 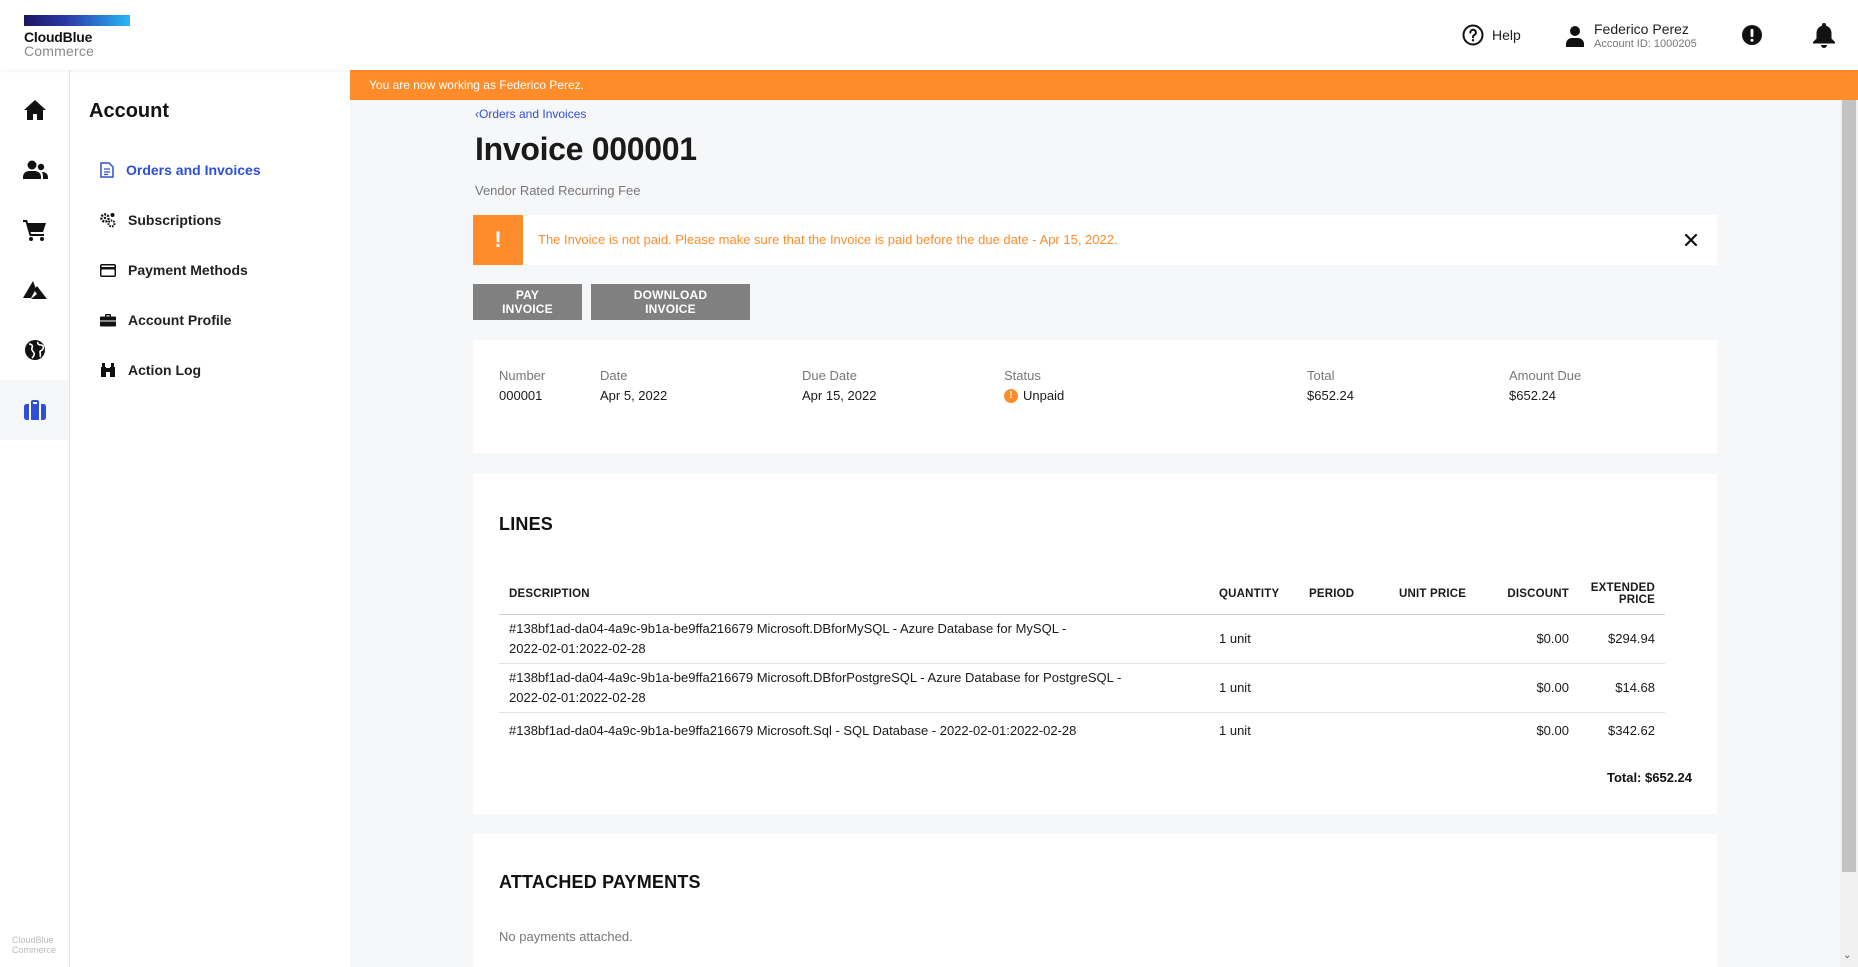 What do you see at coordinates (1575, 36) in the screenshot?
I see `user-icon` at bounding box center [1575, 36].